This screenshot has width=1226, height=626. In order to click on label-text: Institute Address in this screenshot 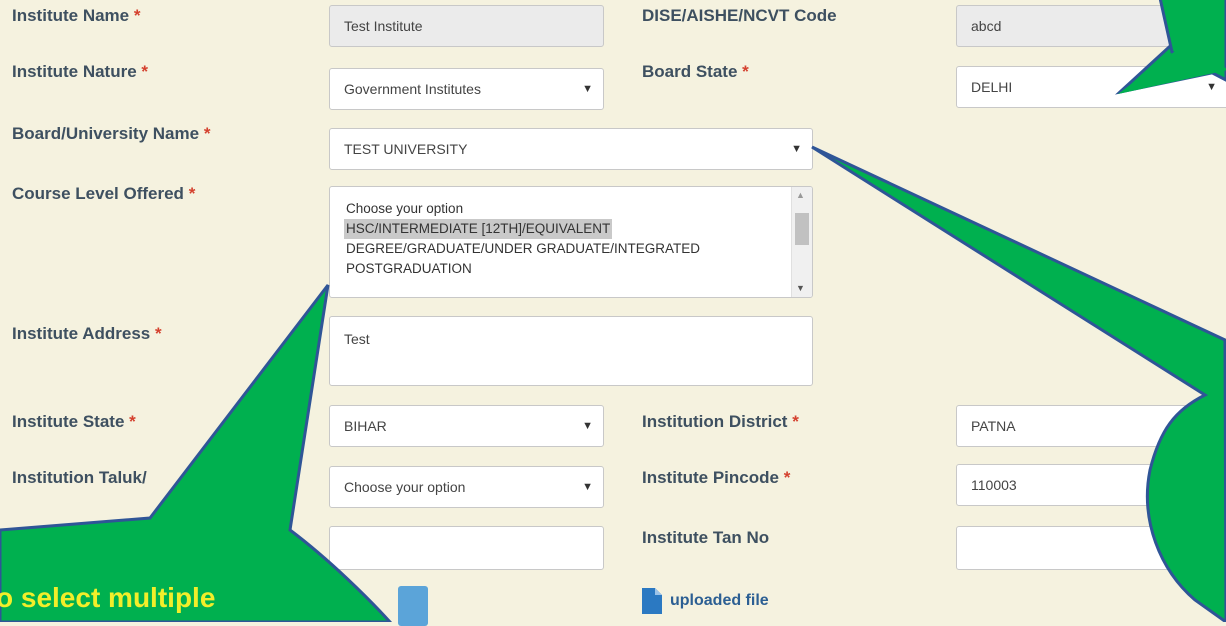, I will do `click(81, 333)`.